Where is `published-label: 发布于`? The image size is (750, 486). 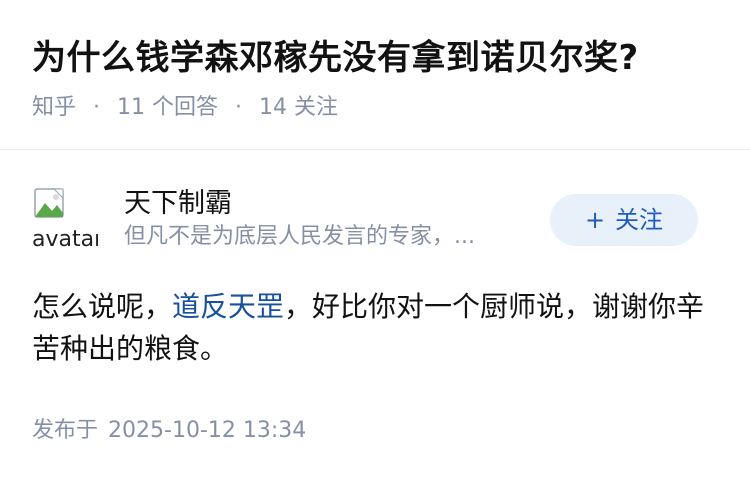 published-label: 发布于 is located at coordinates (65, 430).